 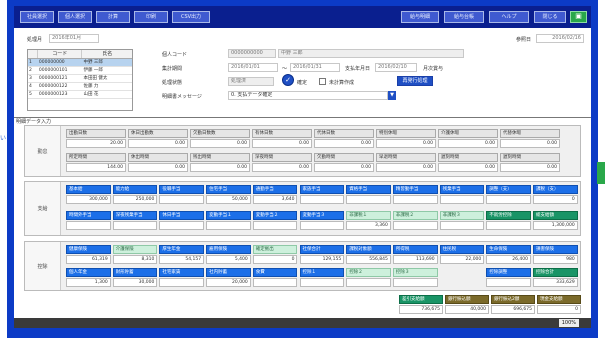 I want to click on confirm-check-icon: ✓, so click(x=288, y=80).